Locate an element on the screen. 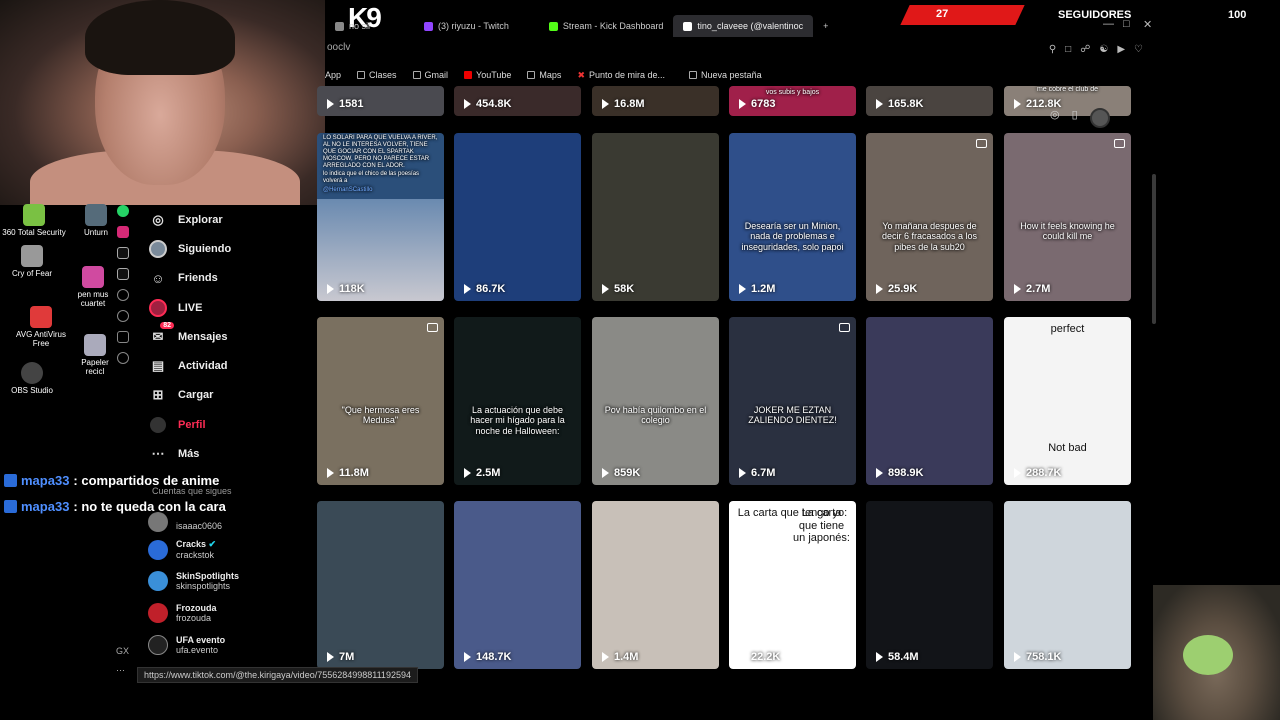  video-card: 86.7K is located at coordinates (517, 217).